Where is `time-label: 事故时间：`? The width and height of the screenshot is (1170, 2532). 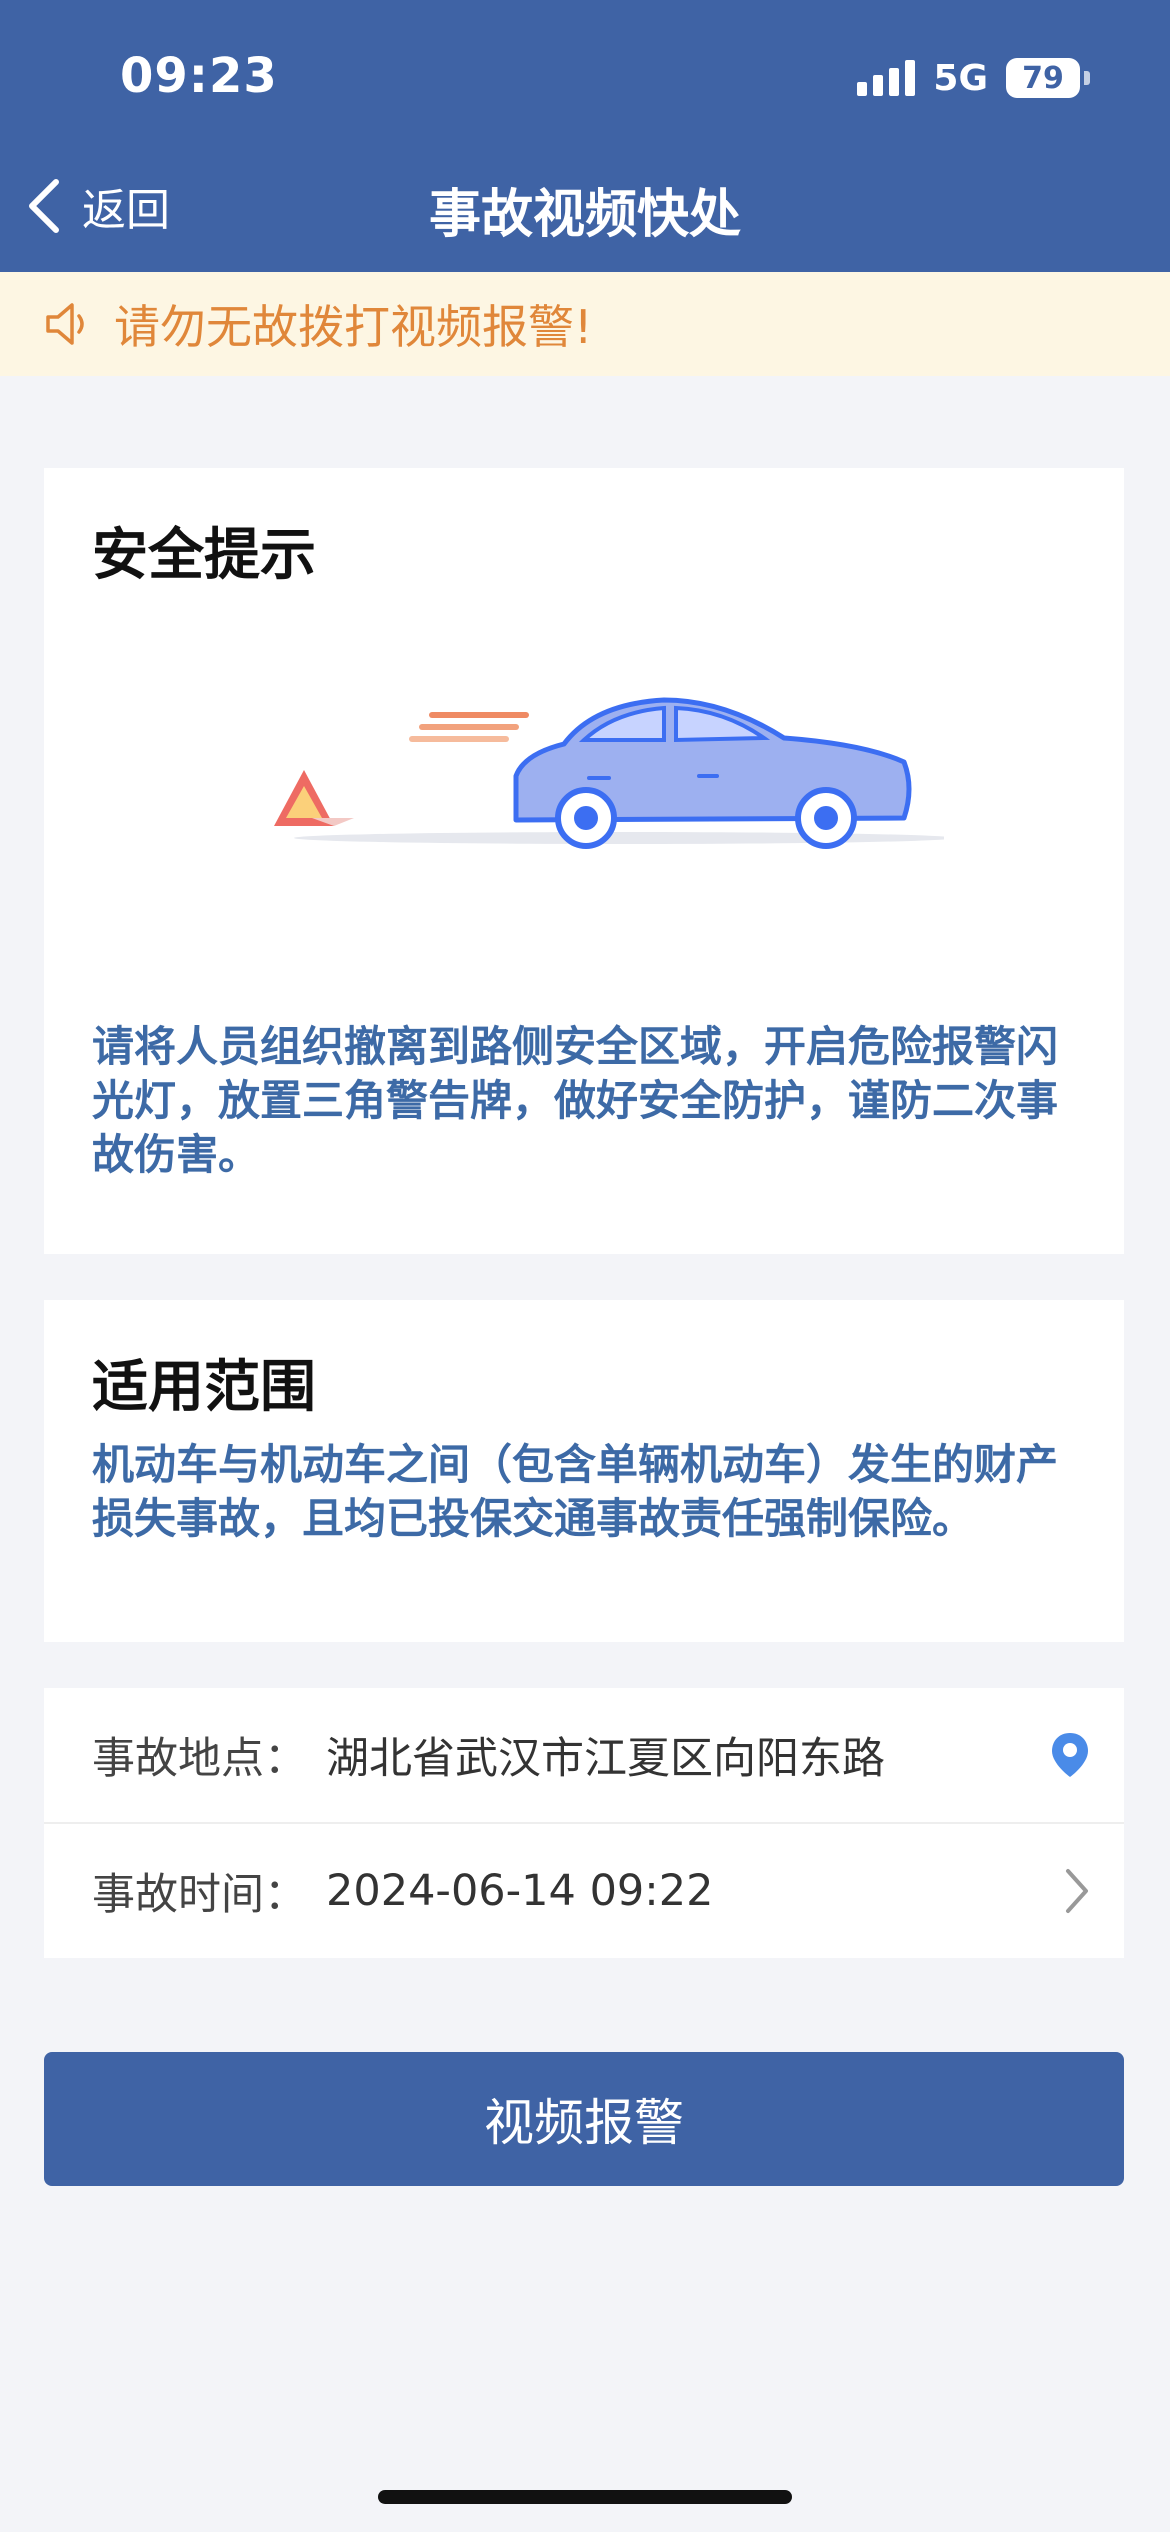
time-label: 事故时间： is located at coordinates (199, 1895).